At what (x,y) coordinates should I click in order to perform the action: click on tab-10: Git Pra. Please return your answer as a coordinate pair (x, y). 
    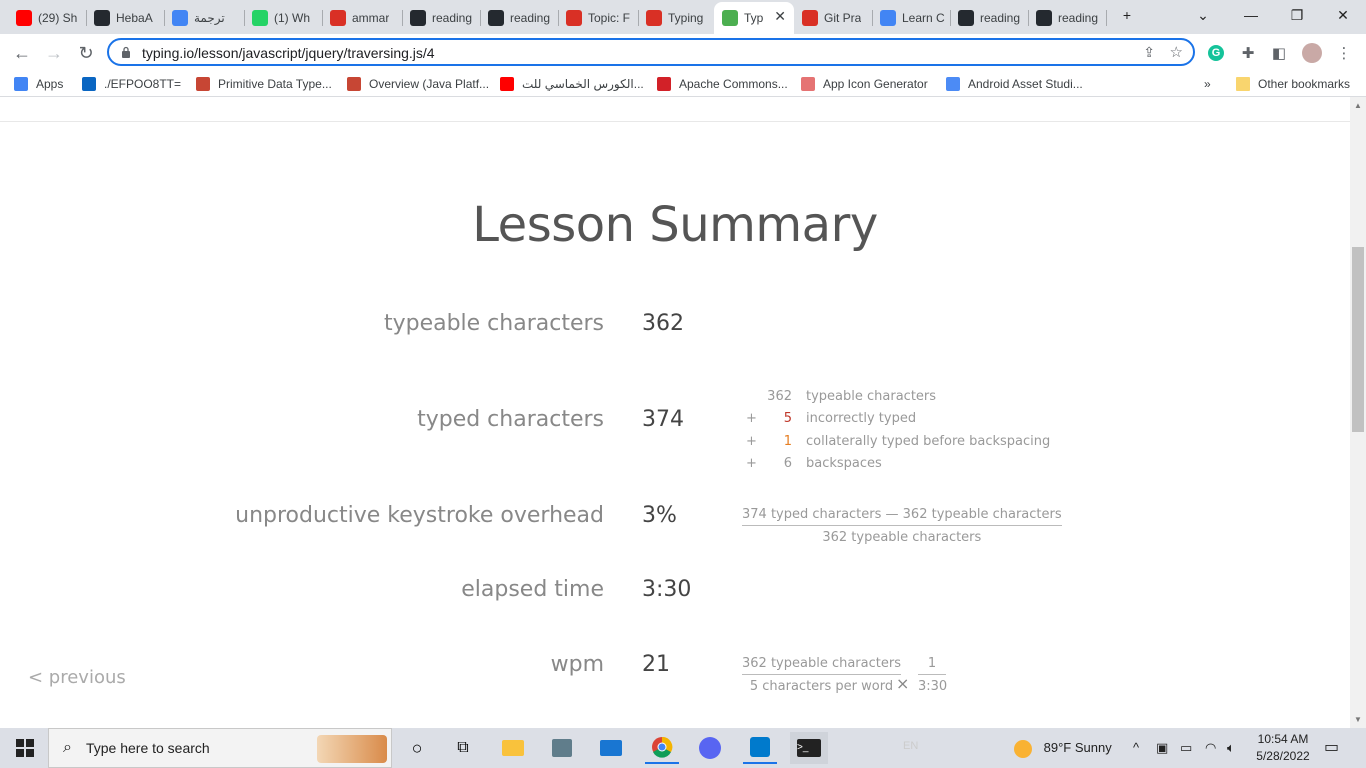
    Looking at the image, I should click on (833, 18).